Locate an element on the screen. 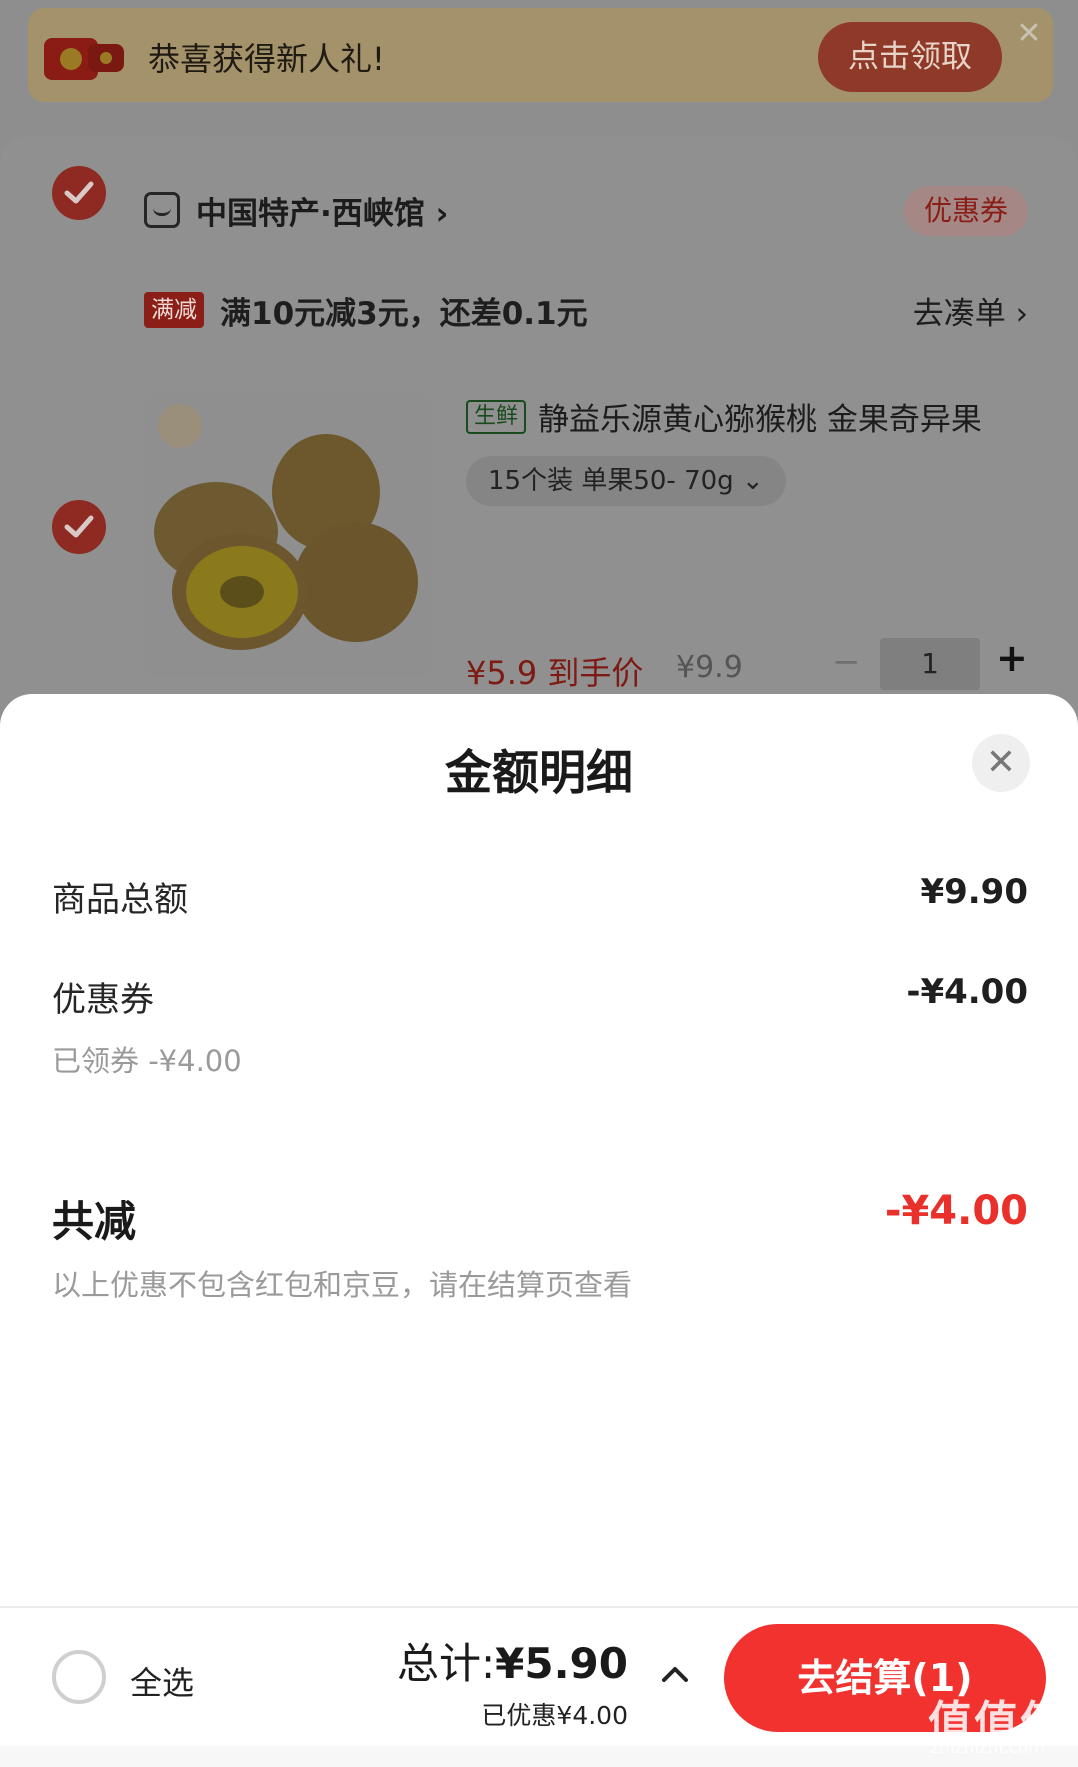 Image resolution: width=1078 pixels, height=1767 pixels. quantity-increase-button: + is located at coordinates (1012, 658).